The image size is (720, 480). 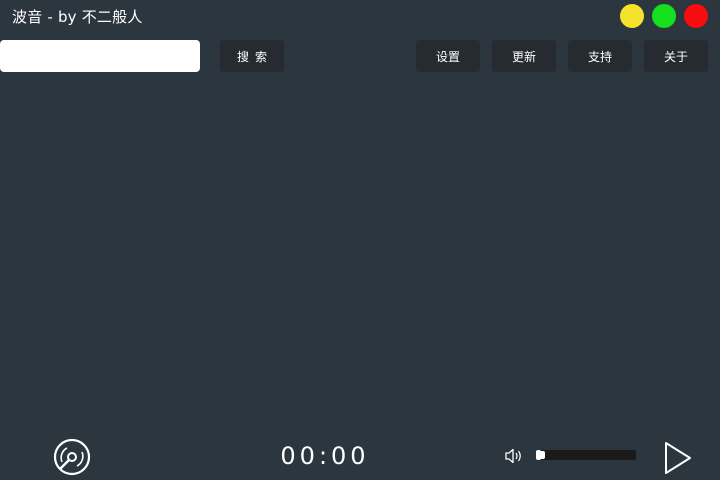 What do you see at coordinates (586, 455) in the screenshot?
I see `volume-slider` at bounding box center [586, 455].